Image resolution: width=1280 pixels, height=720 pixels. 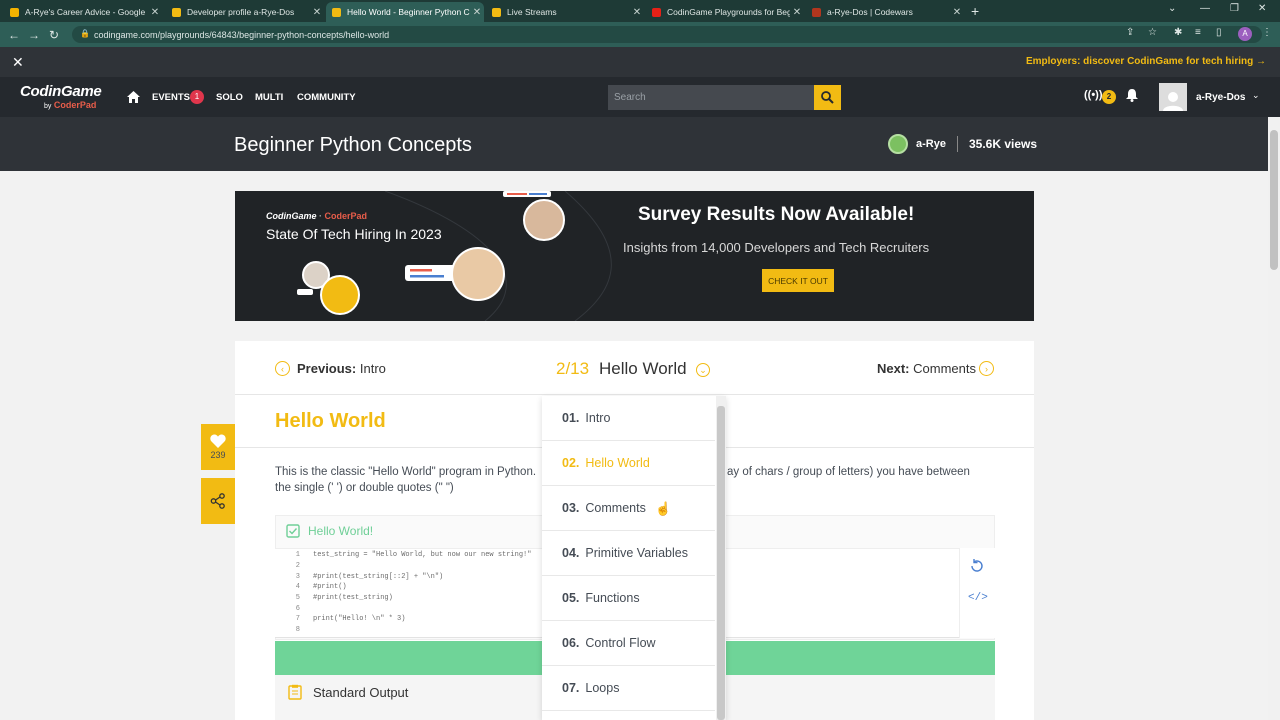 What do you see at coordinates (133, 99) in the screenshot?
I see `home-icon` at bounding box center [133, 99].